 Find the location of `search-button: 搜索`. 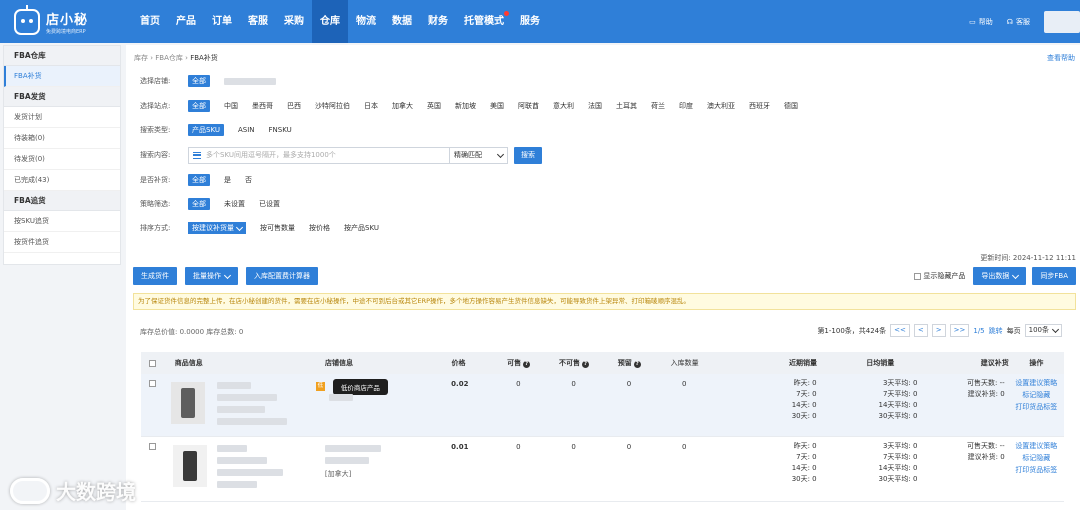

search-button: 搜索 is located at coordinates (528, 155).